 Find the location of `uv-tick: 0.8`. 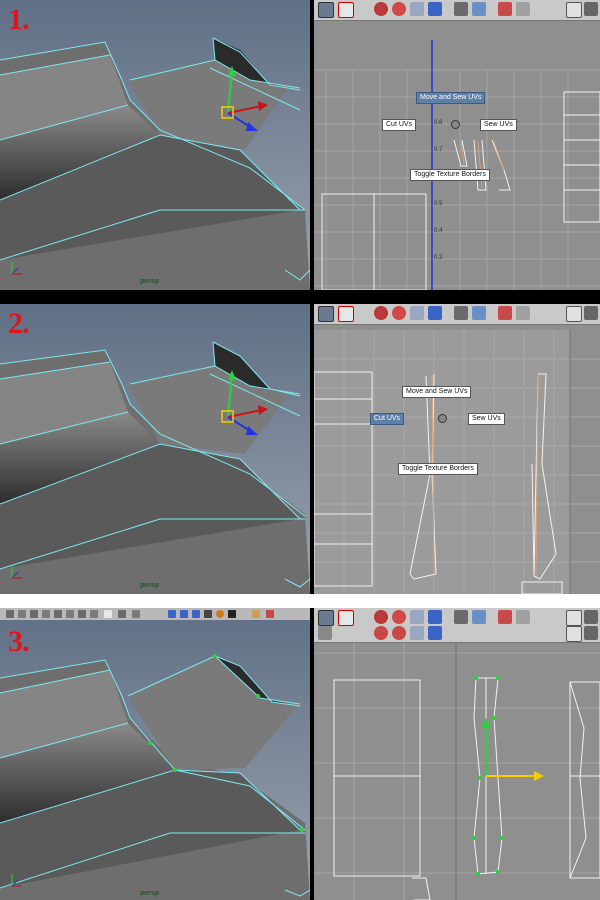

uv-tick: 0.8 is located at coordinates (438, 123).